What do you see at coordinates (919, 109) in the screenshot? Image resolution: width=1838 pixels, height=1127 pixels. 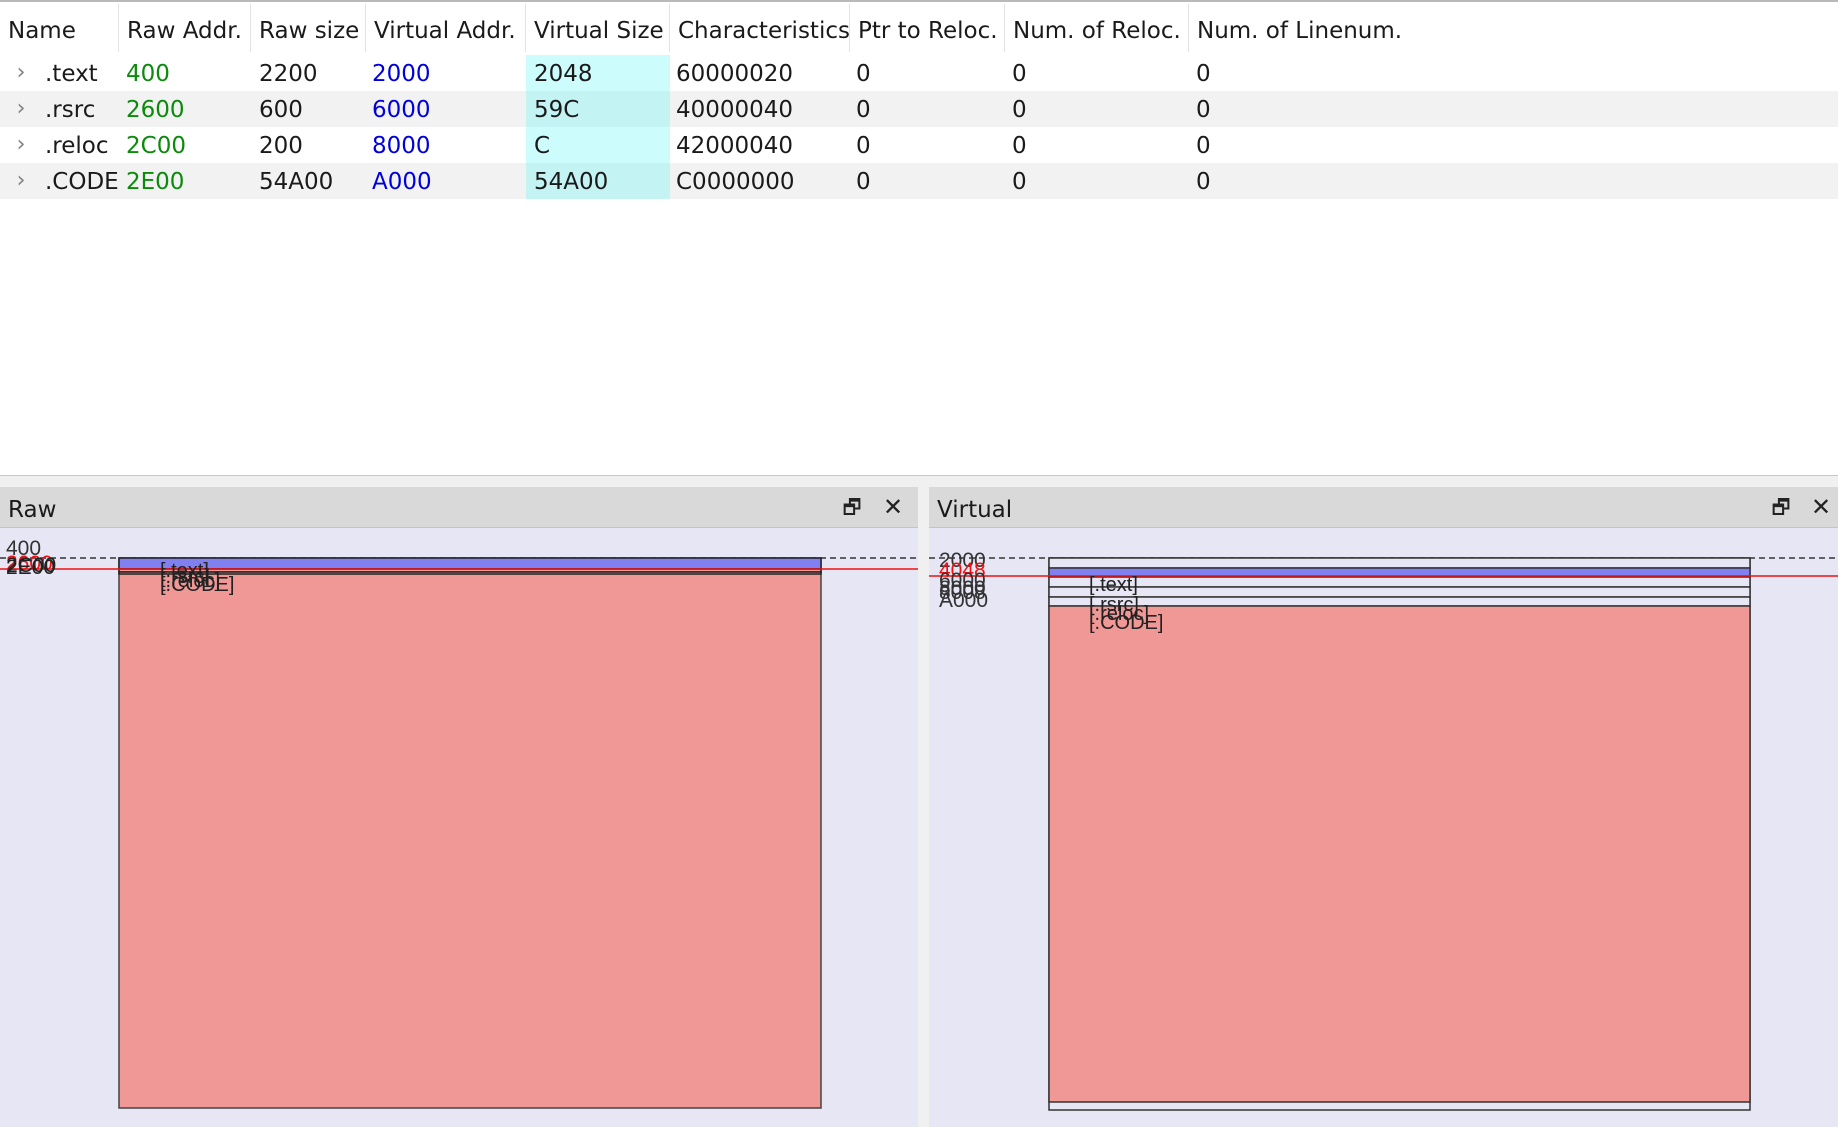 I see `table-row: › .rsrc 2600 600 6000 59C 40000040 0 0 0` at bounding box center [919, 109].